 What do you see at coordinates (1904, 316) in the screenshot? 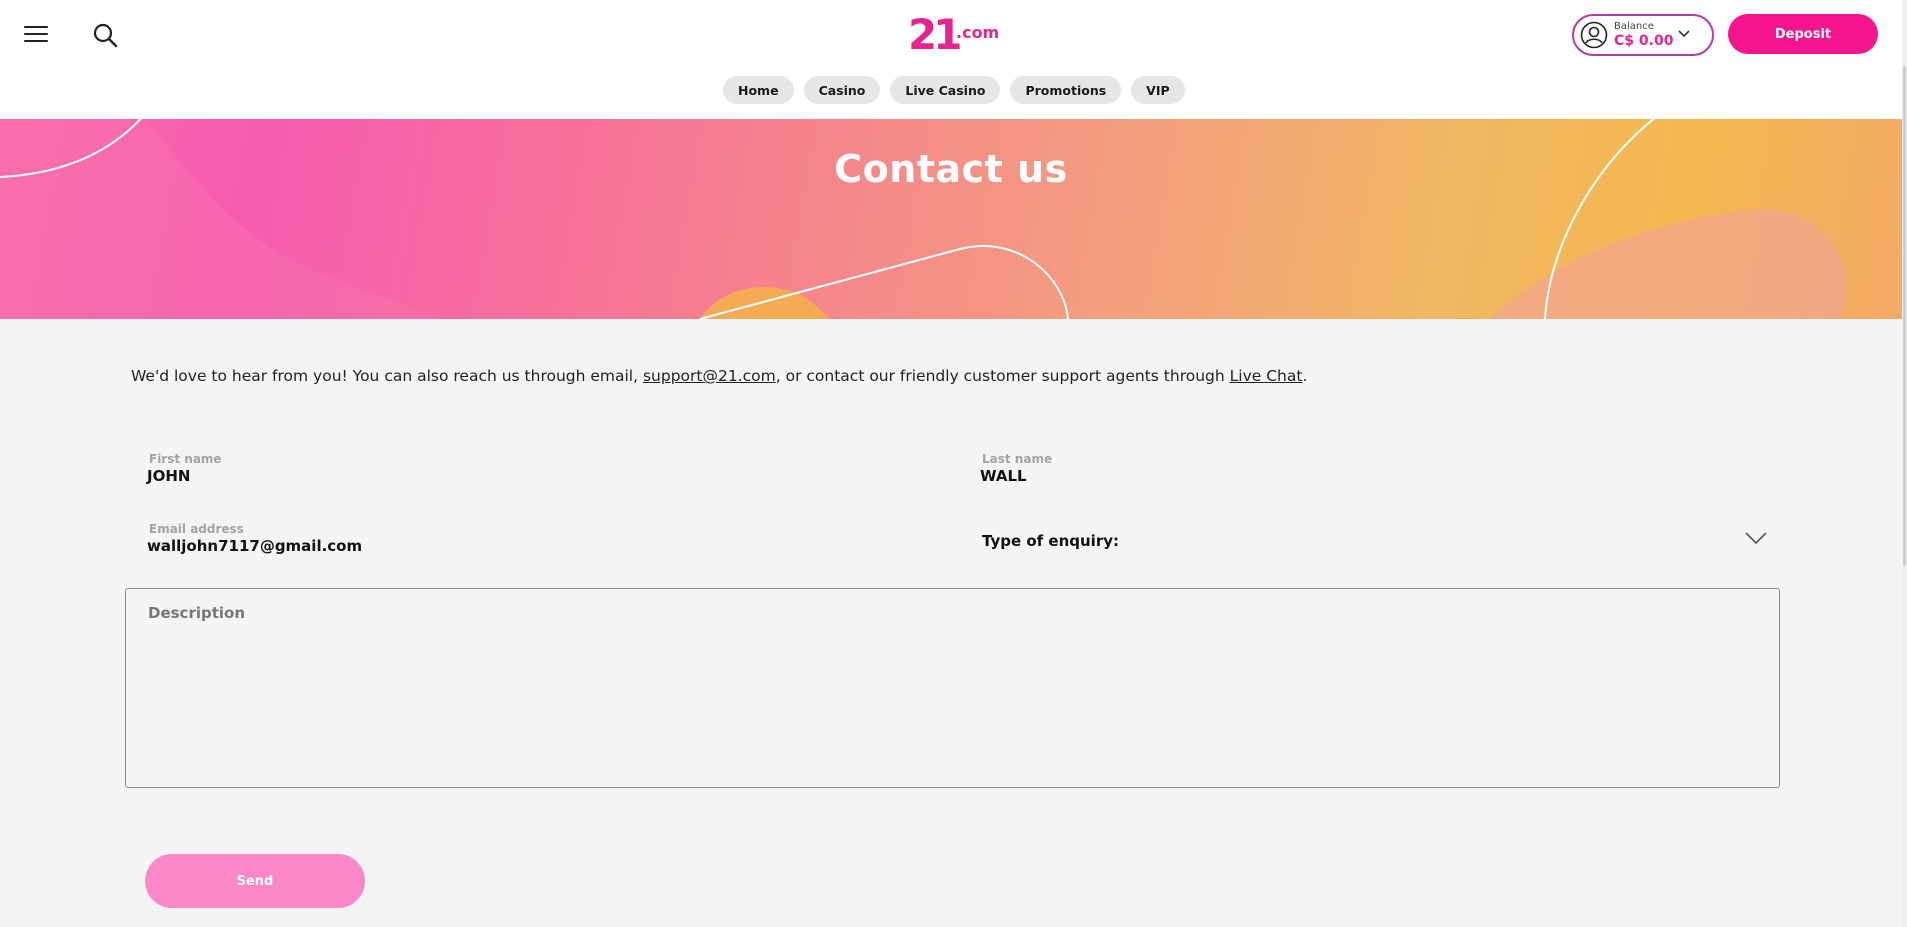
I see `scrollbar-thumb` at bounding box center [1904, 316].